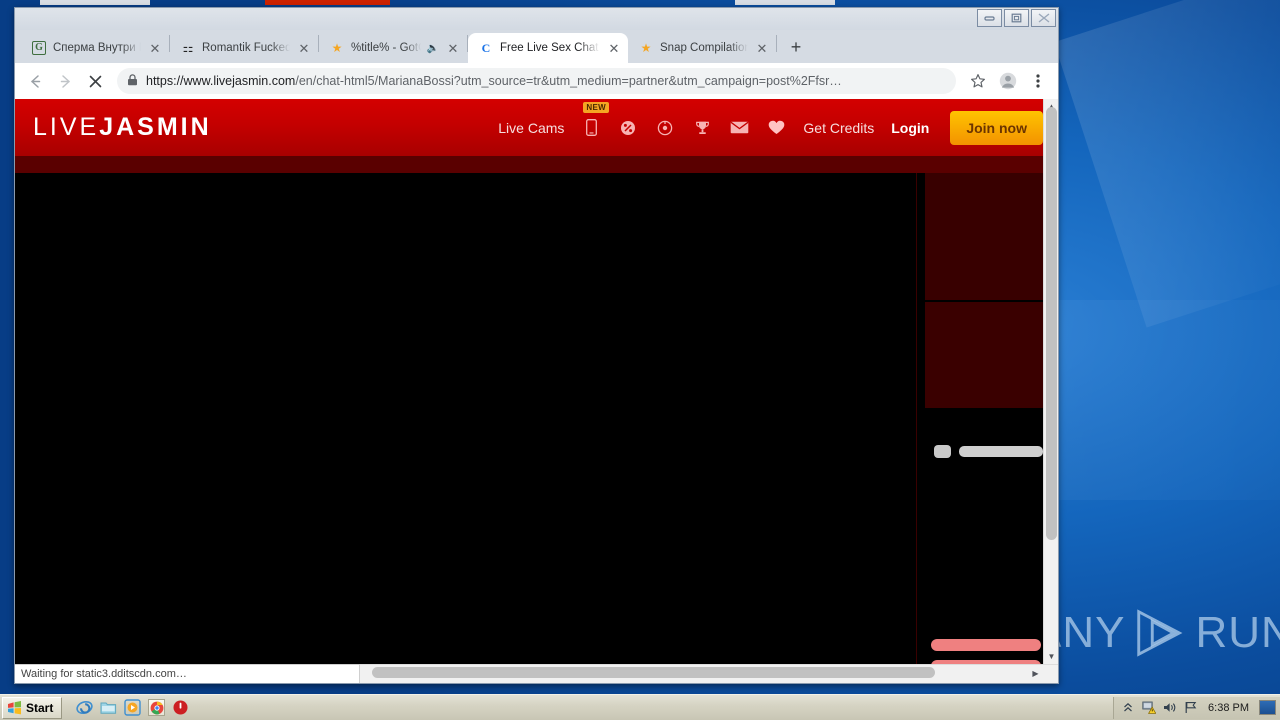 This screenshot has height=720, width=1280. What do you see at coordinates (39, 48) in the screenshot?
I see `tab-favicon-google-g: G` at bounding box center [39, 48].